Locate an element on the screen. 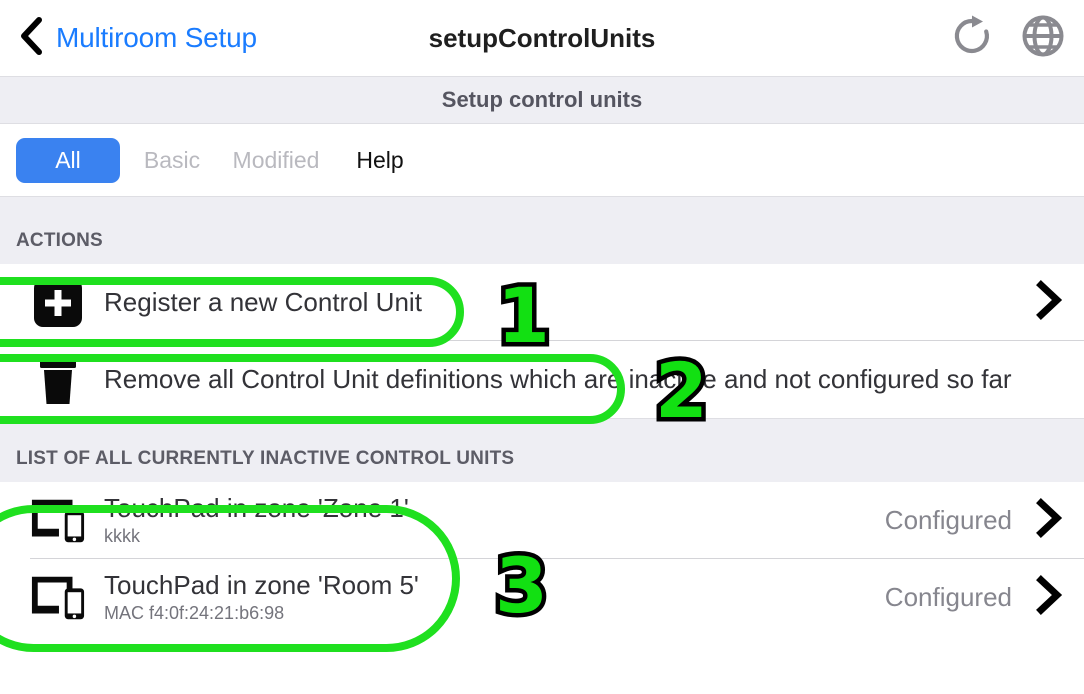  refresh-icon is located at coordinates (972, 38).